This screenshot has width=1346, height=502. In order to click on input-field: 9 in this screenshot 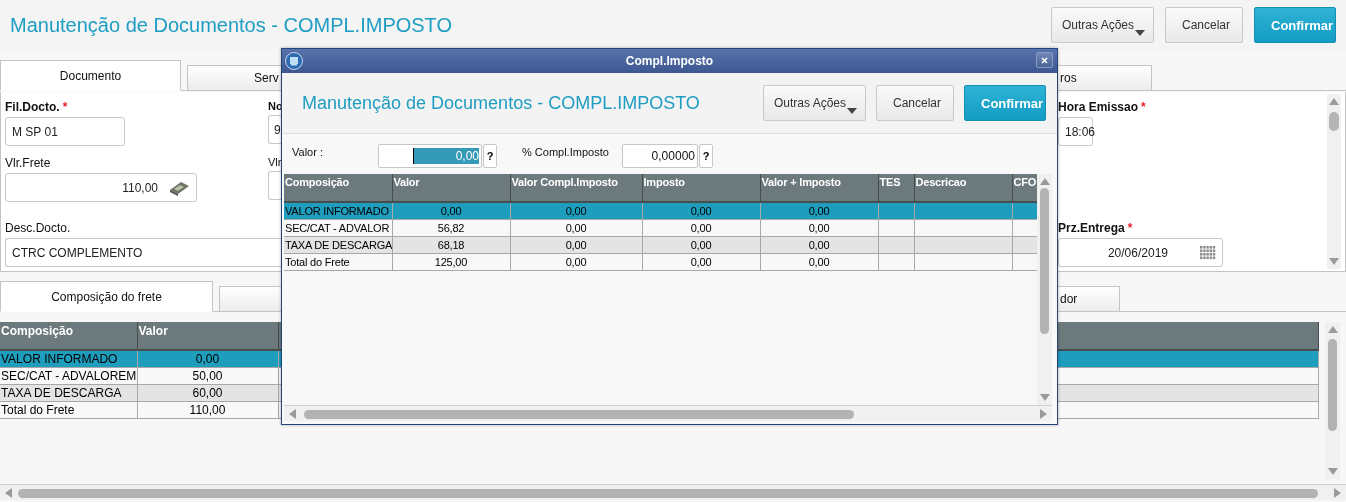, I will do `click(275, 129)`.